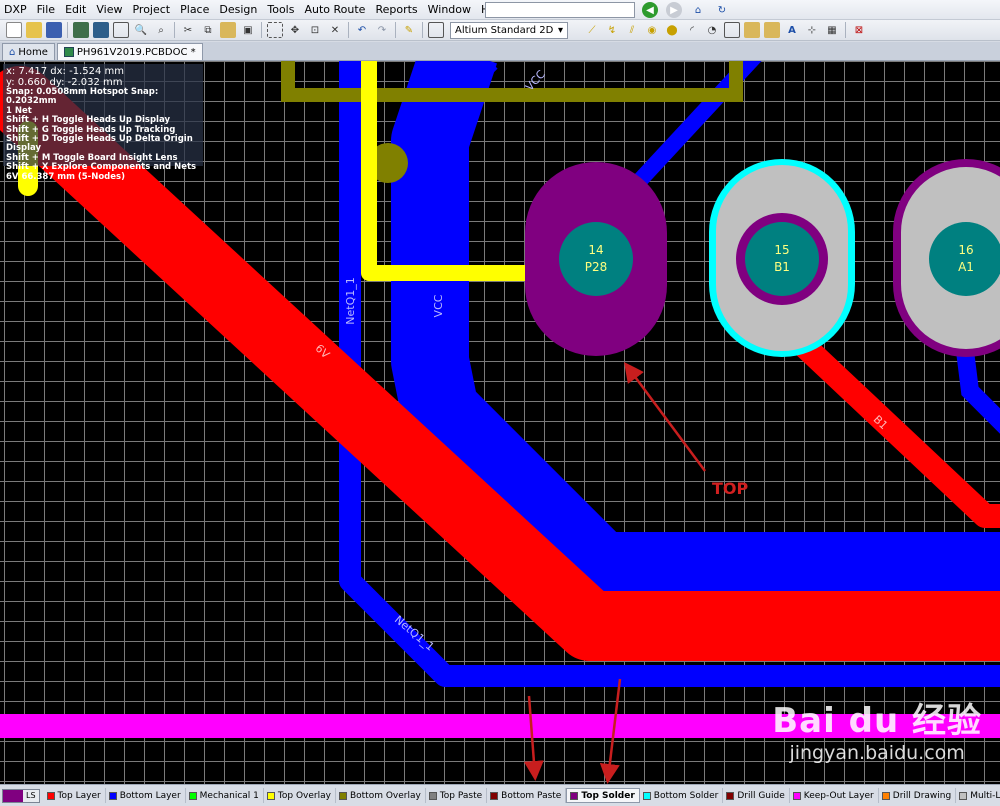  I want to click on back-icon: ◀, so click(650, 10).